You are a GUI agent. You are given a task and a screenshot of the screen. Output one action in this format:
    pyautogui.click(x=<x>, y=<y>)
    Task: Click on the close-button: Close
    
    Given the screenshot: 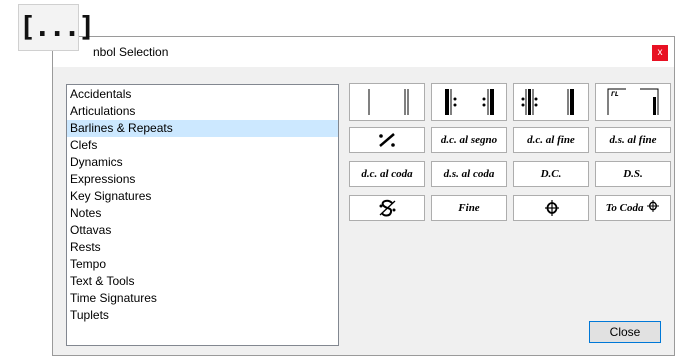 What is the action you would take?
    pyautogui.click(x=625, y=332)
    